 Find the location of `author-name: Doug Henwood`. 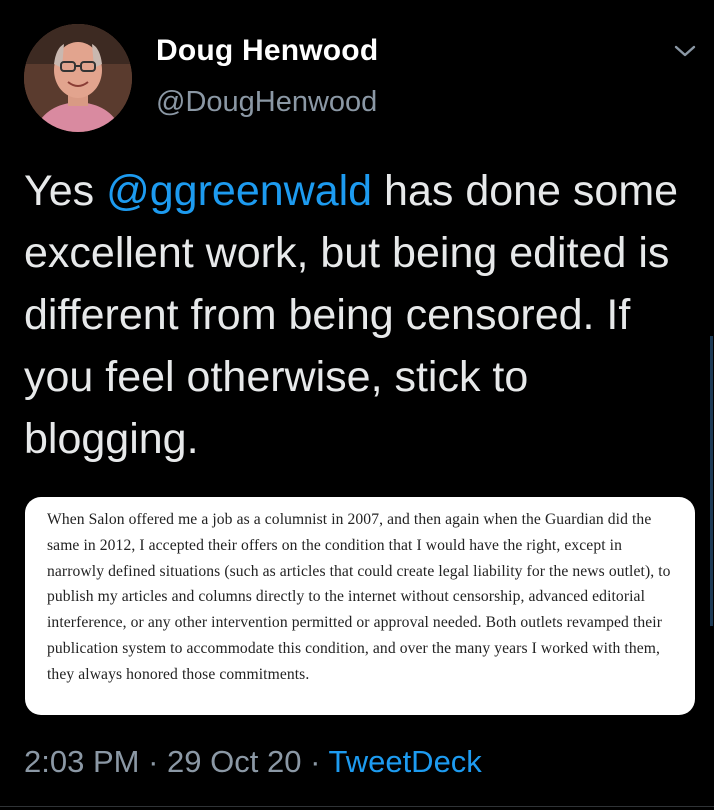

author-name: Doug Henwood is located at coordinates (267, 51).